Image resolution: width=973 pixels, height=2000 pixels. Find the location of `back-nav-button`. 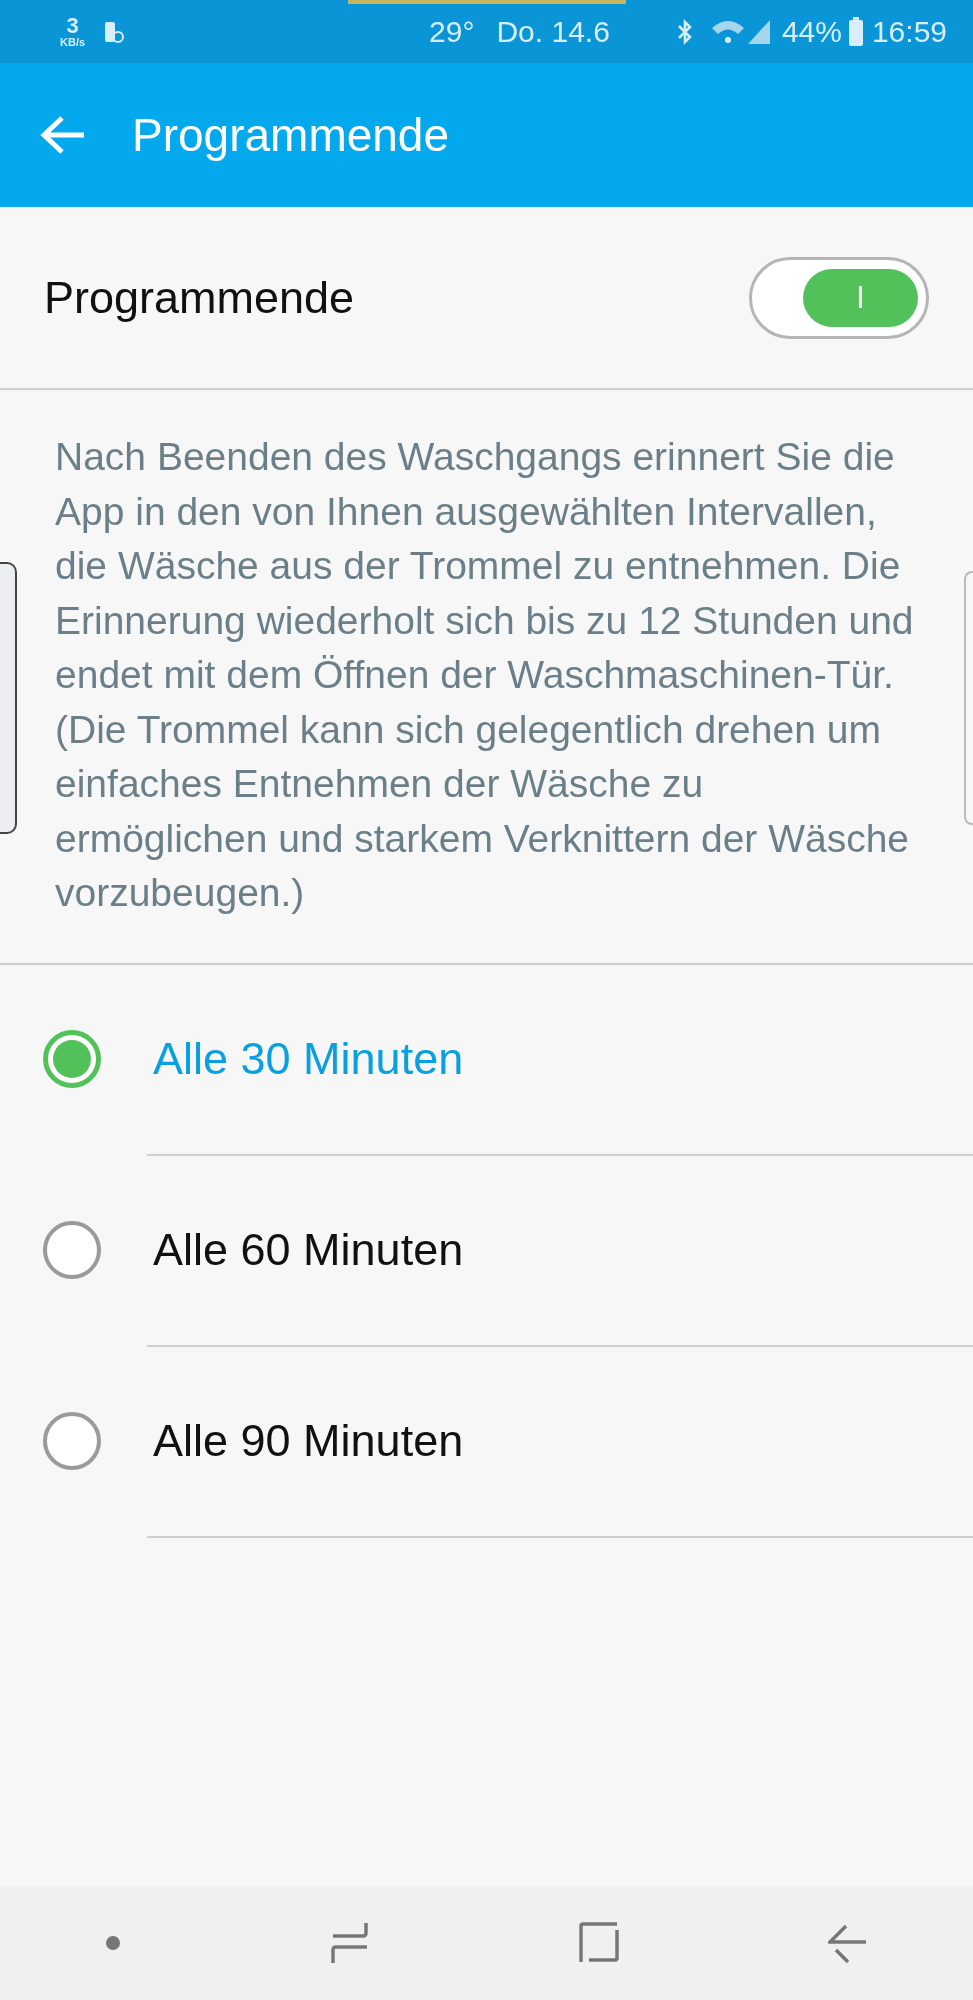

back-nav-button is located at coordinates (848, 1943).